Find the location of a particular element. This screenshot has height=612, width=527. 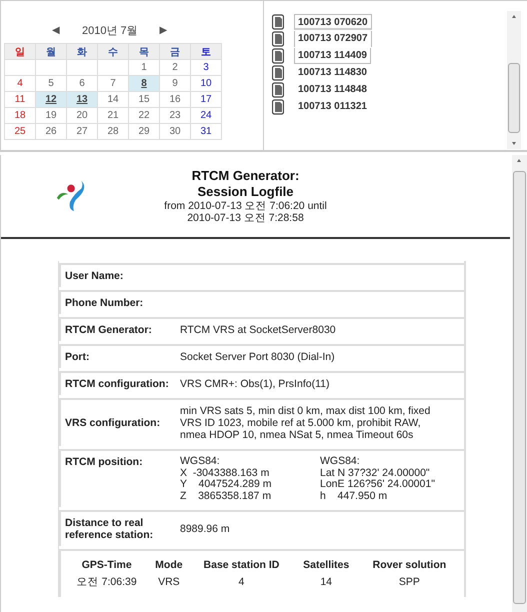

day-link: 13 is located at coordinates (82, 100).